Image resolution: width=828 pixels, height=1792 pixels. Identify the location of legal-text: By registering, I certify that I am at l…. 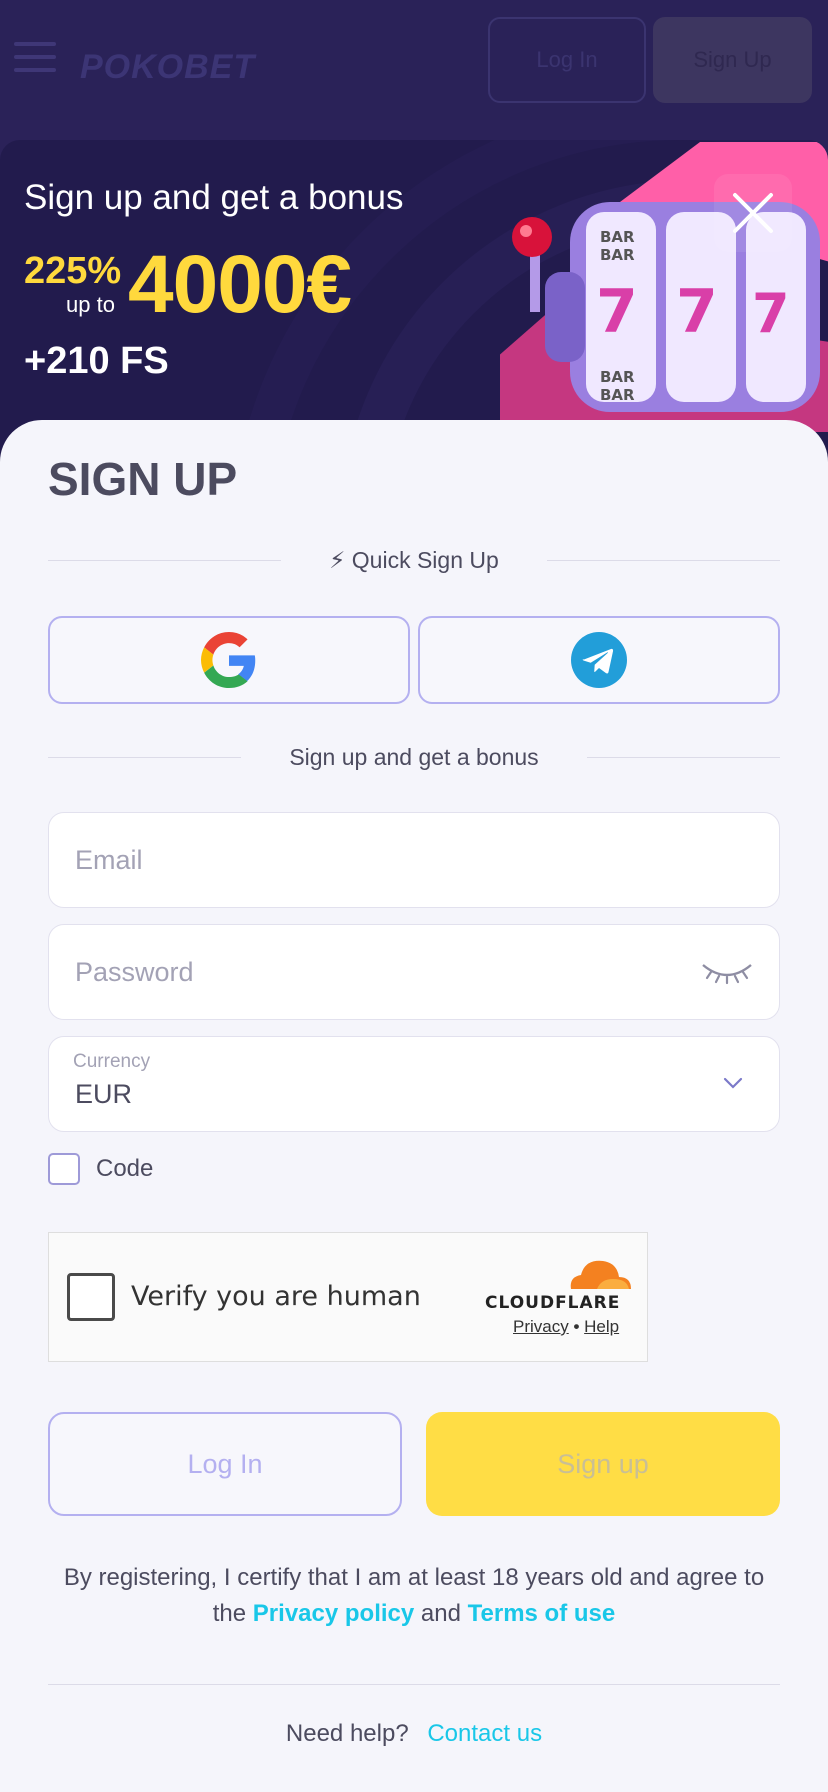
(414, 1596).